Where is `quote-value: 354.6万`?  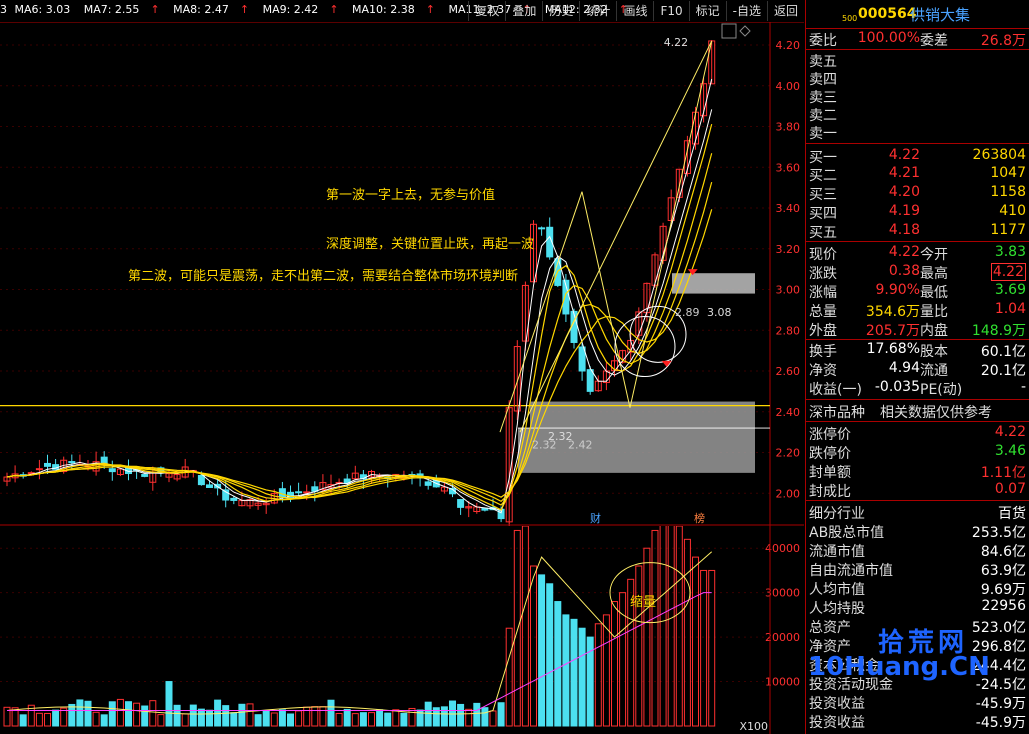
quote-value: 354.6万 is located at coordinates (892, 312).